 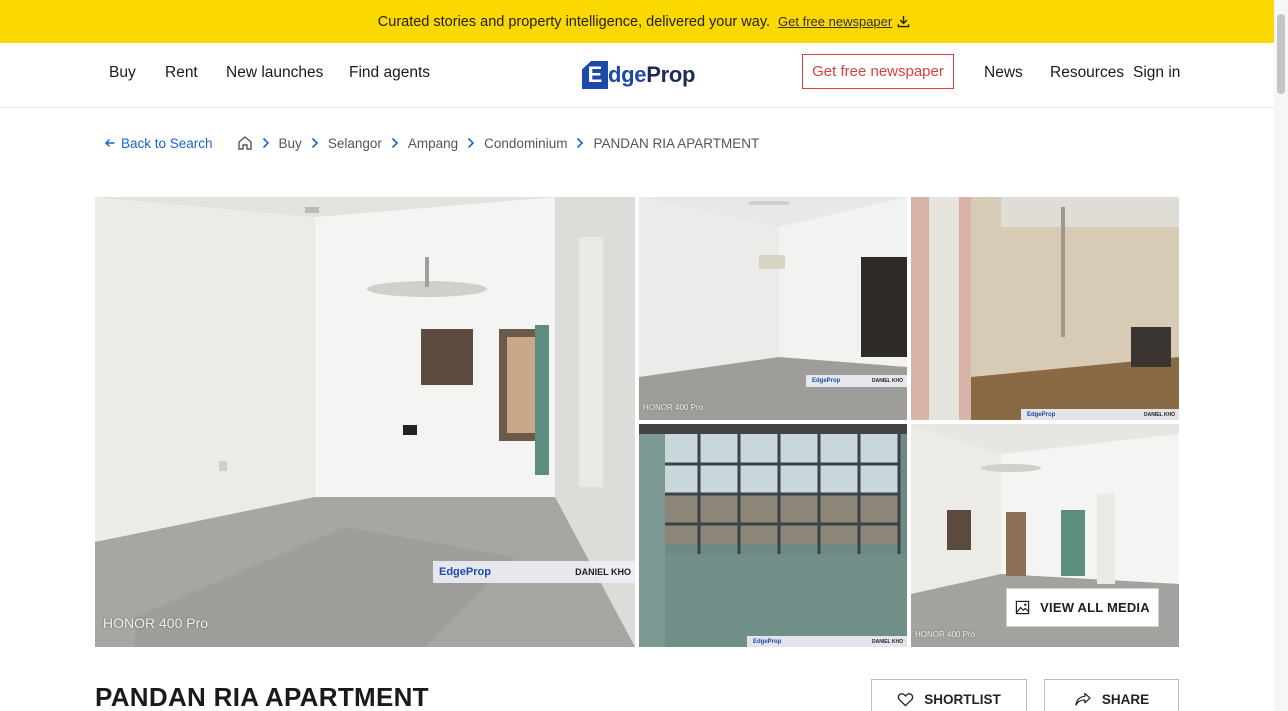 What do you see at coordinates (274, 73) in the screenshot?
I see `nav-new-launches: New launches` at bounding box center [274, 73].